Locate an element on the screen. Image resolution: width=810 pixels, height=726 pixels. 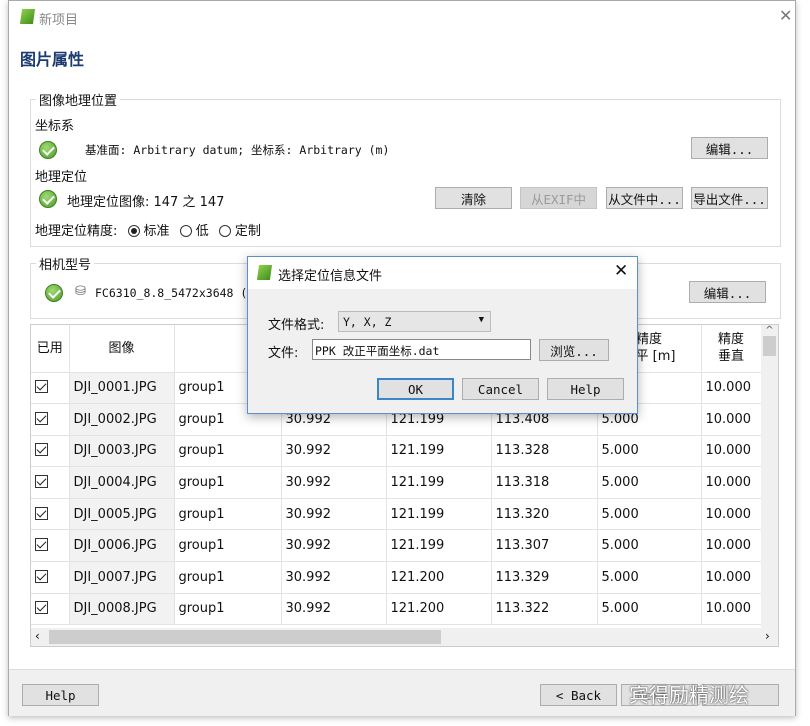
accuracy-standard-label: 标准 is located at coordinates (156, 231).